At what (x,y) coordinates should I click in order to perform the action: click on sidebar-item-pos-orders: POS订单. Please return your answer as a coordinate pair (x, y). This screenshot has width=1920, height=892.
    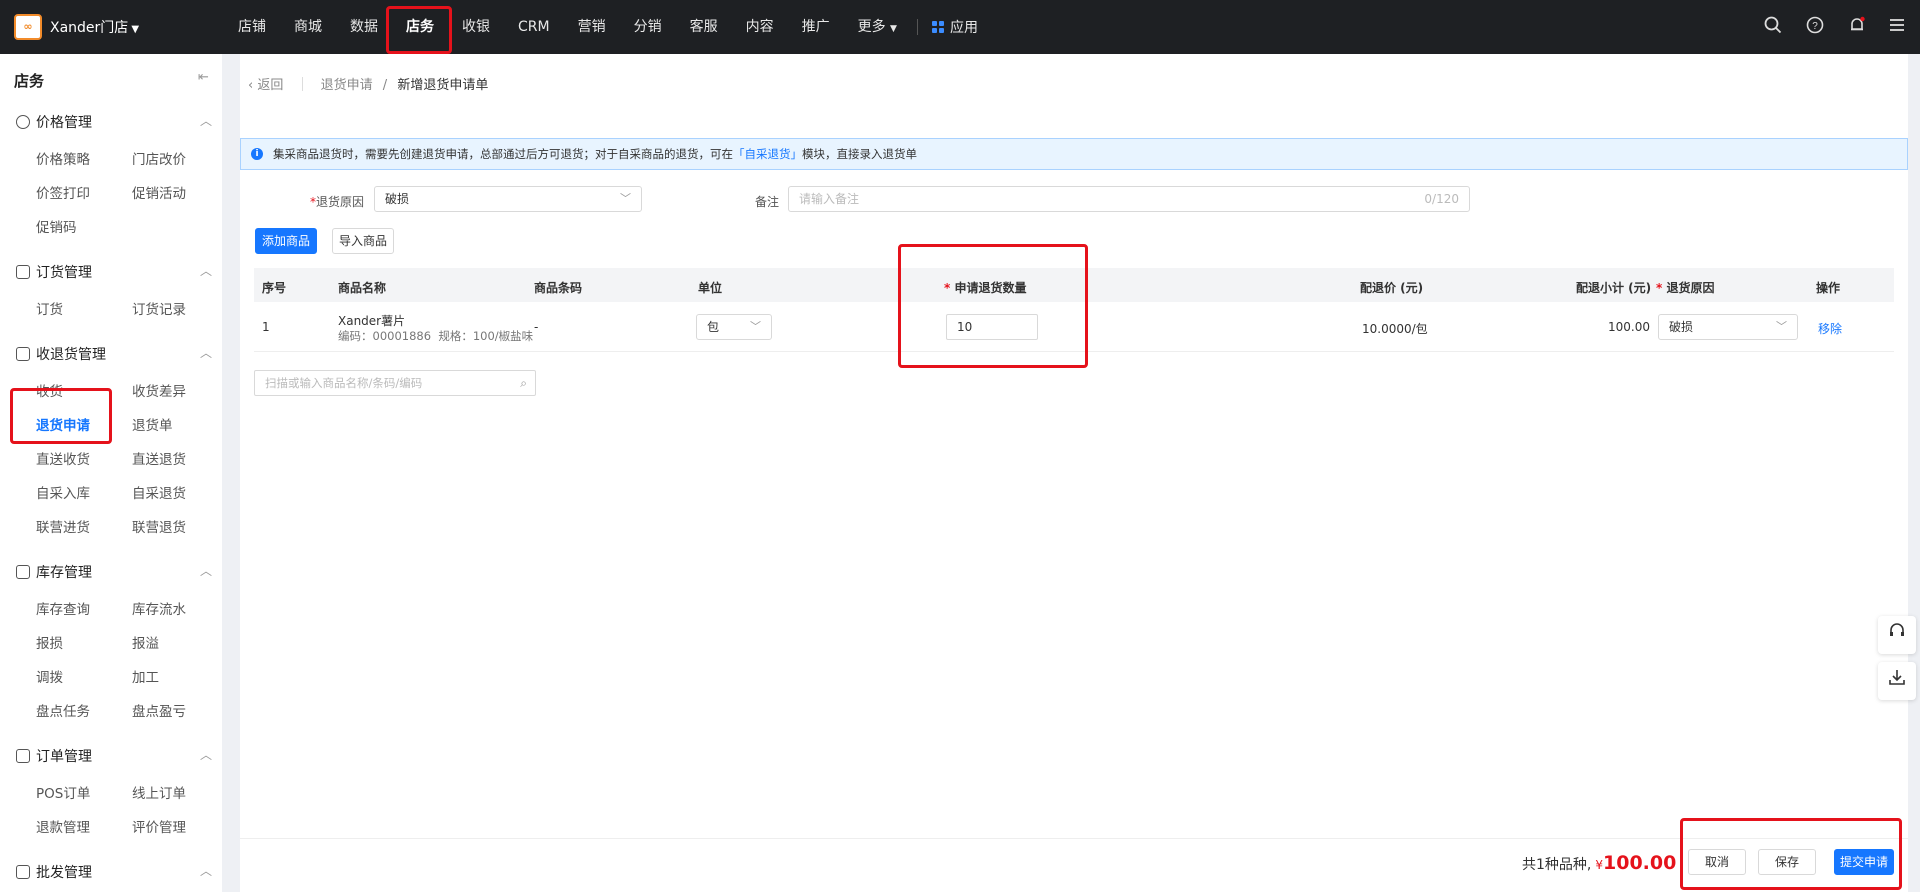
    Looking at the image, I should click on (63, 792).